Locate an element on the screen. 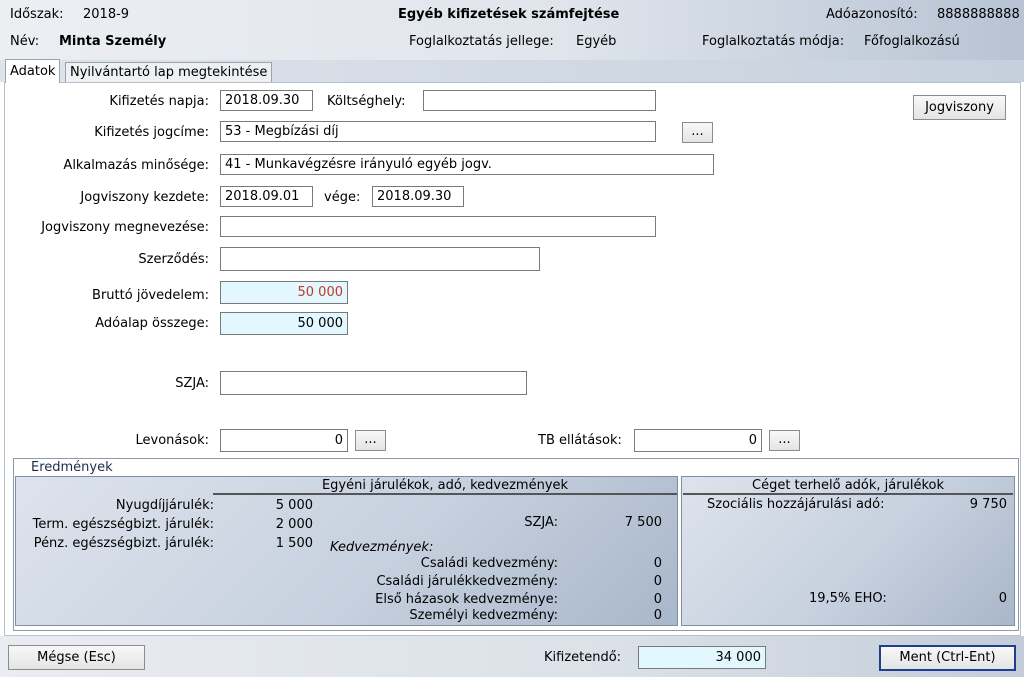 The image size is (1024, 677). employment-type-label: Foglalkoztatás jellege: is located at coordinates (481, 41).